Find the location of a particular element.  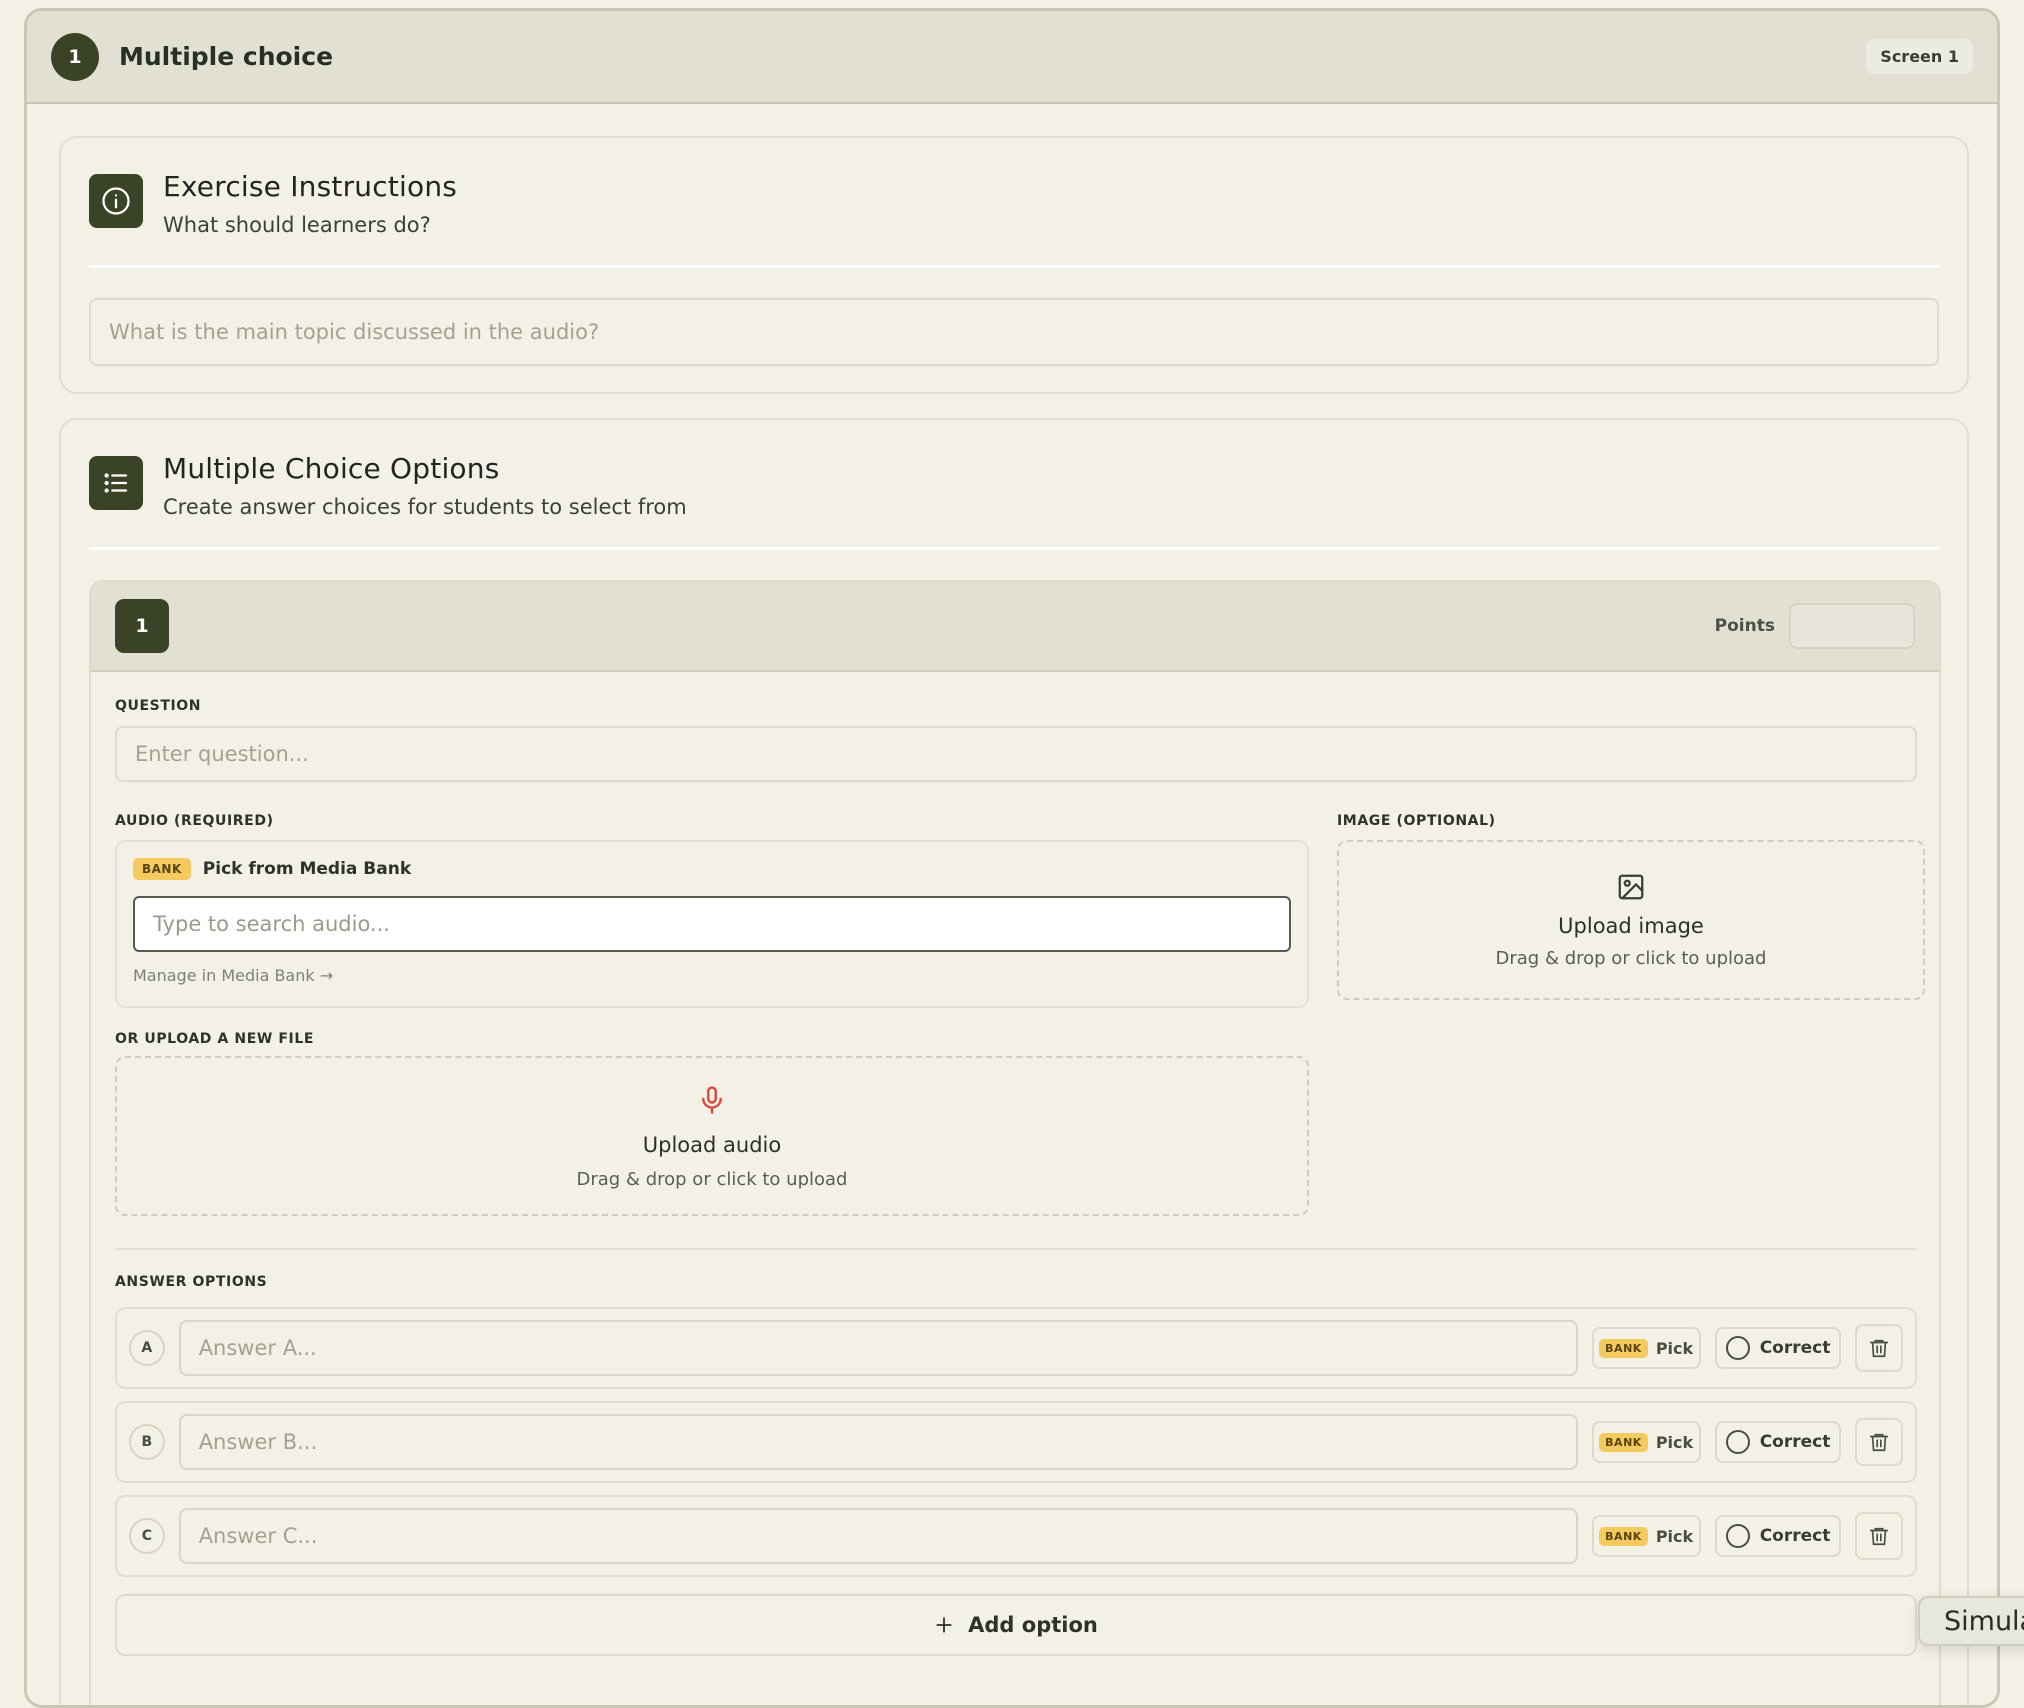

step-number-badge: 1 is located at coordinates (75, 56).